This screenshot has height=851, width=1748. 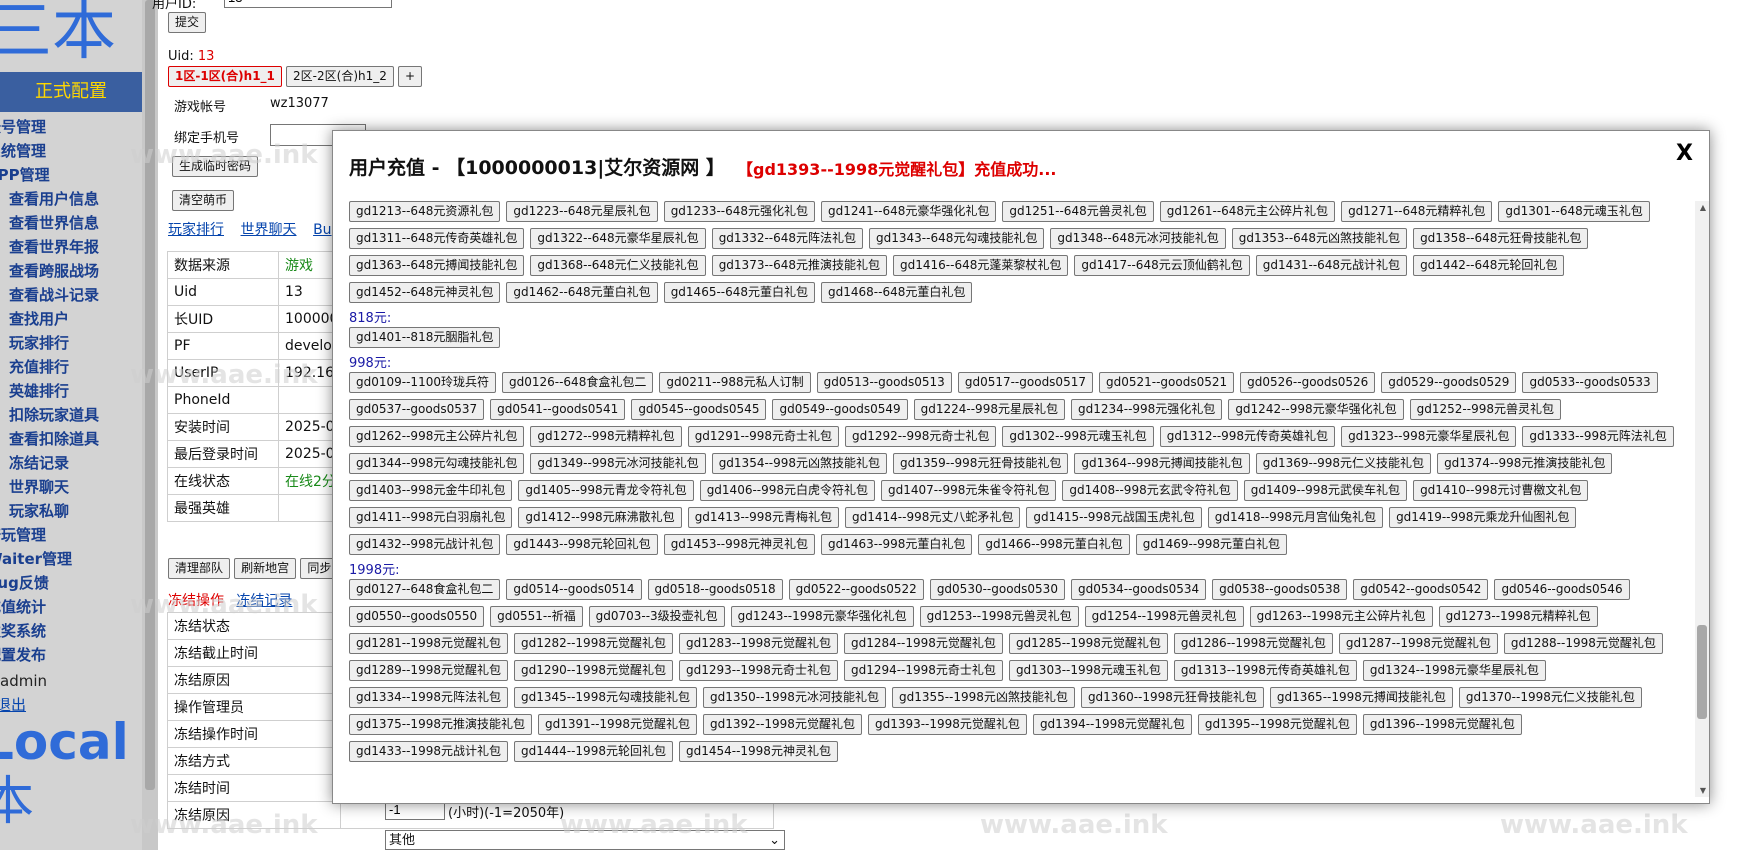 What do you see at coordinates (71, 487) in the screenshot?
I see `sidebar-item: 世界聊天` at bounding box center [71, 487].